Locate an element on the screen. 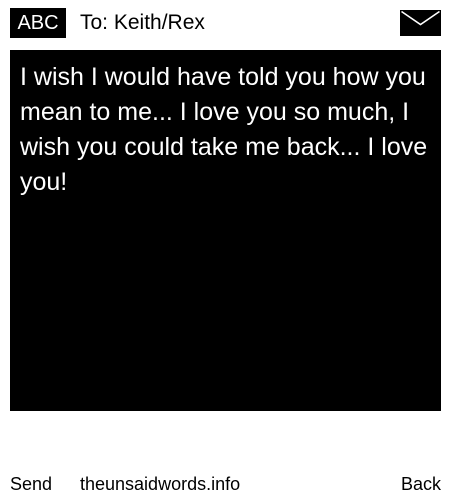 Image resolution: width=450 pixels, height=500 pixels. softkey-bar: Send theunsaidwords.info Back is located at coordinates (225, 484).